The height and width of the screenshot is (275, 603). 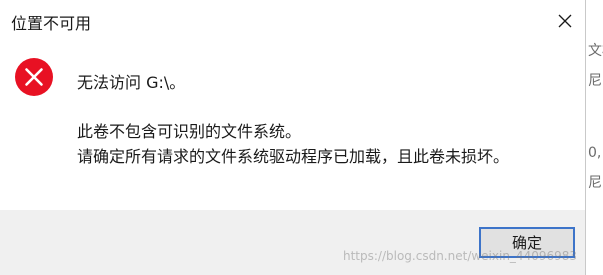 I want to click on error-message-line: 请确定所有请求的文件系统驱动程序已加载，且此卷未损坏。, so click(x=293, y=156).